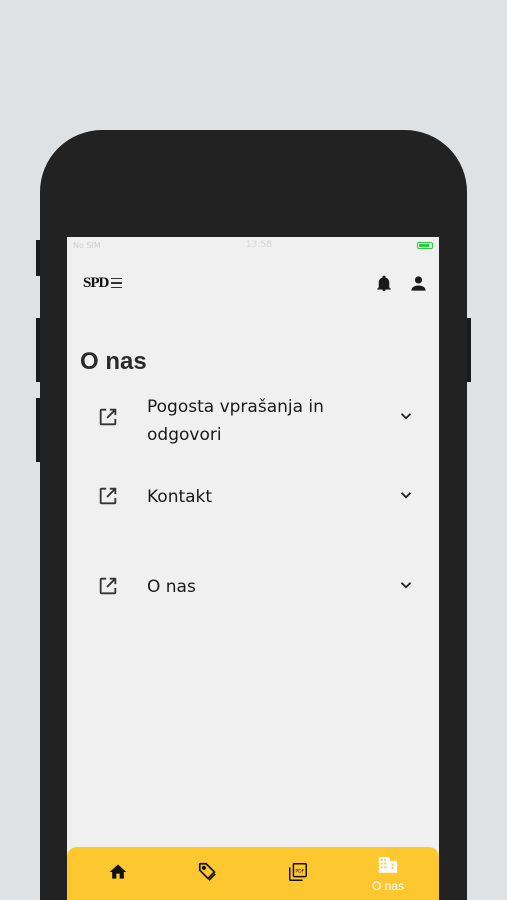  I want to click on page-title: O nas, so click(113, 361).